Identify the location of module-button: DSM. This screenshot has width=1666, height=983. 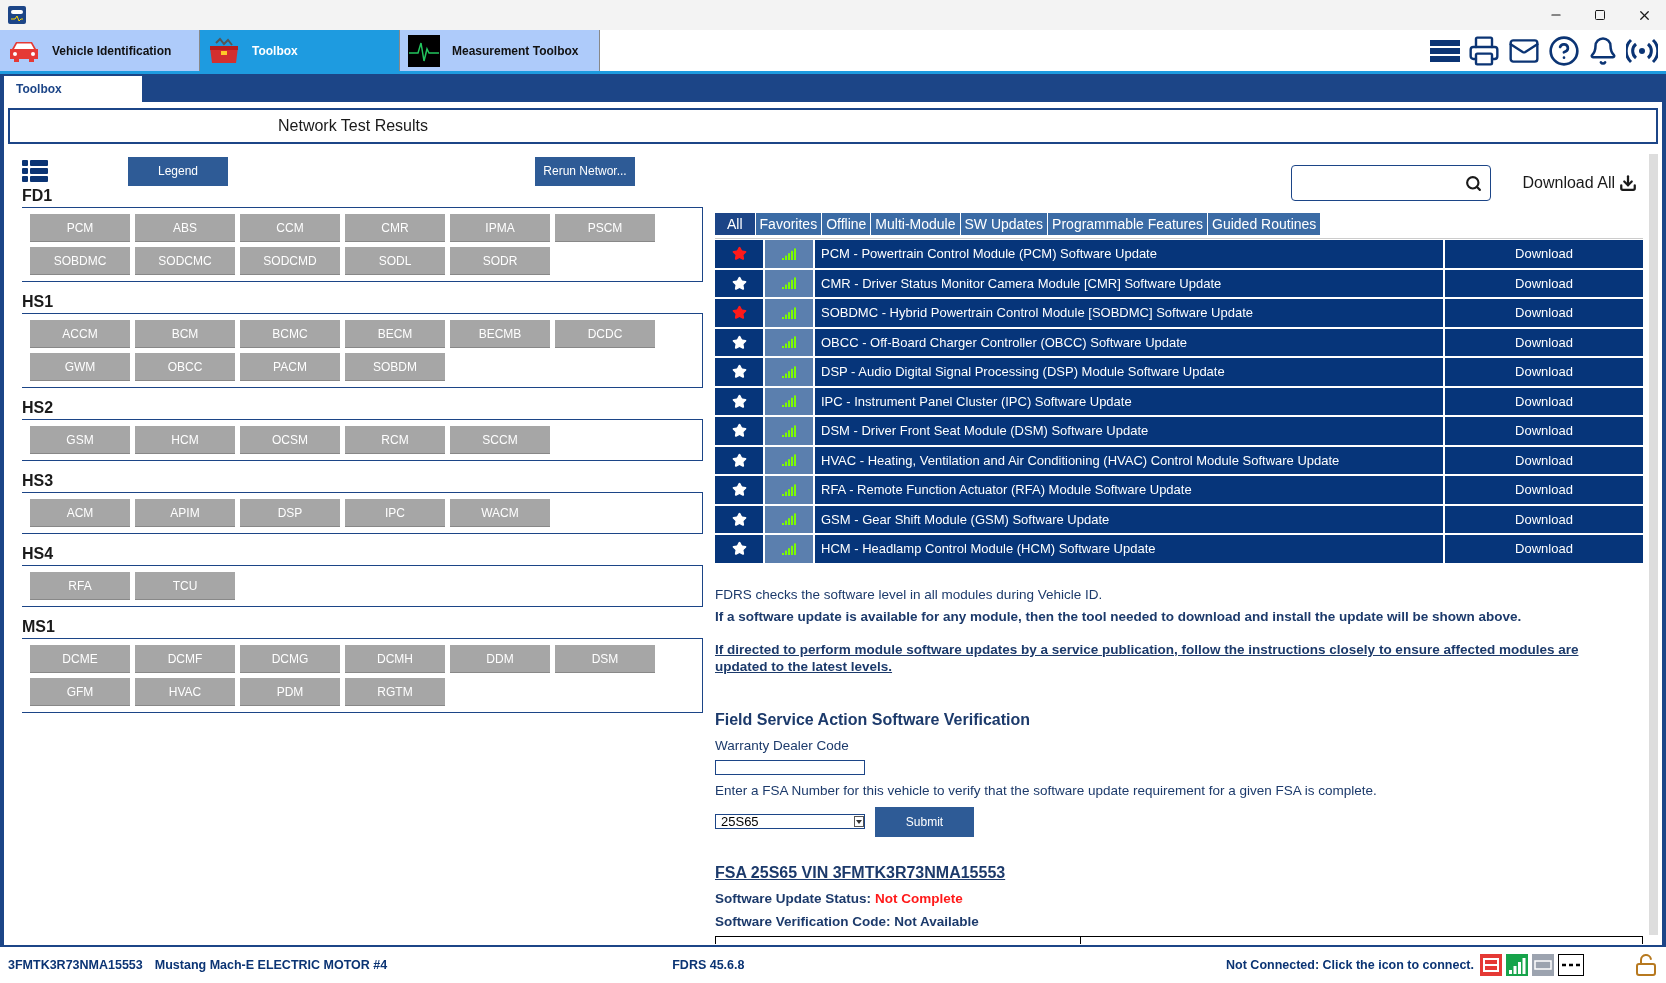
(605, 659).